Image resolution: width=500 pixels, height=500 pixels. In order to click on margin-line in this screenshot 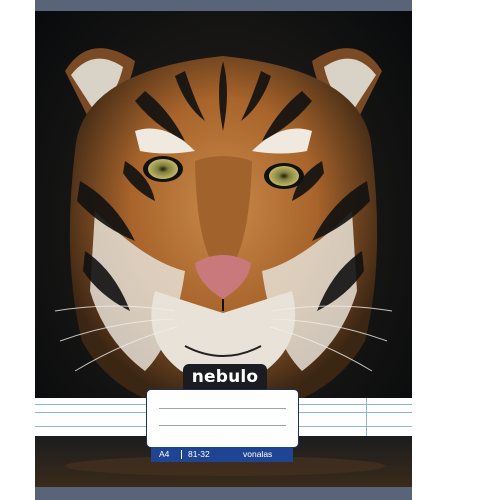, I will do `click(366, 417)`.